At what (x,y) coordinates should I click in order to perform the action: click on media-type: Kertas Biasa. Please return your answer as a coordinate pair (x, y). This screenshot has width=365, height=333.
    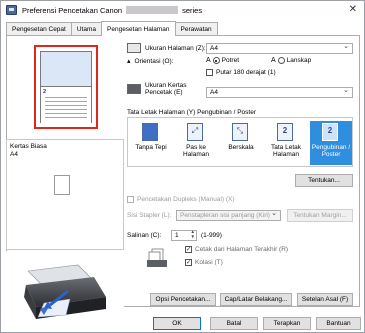
    Looking at the image, I should click on (28, 146).